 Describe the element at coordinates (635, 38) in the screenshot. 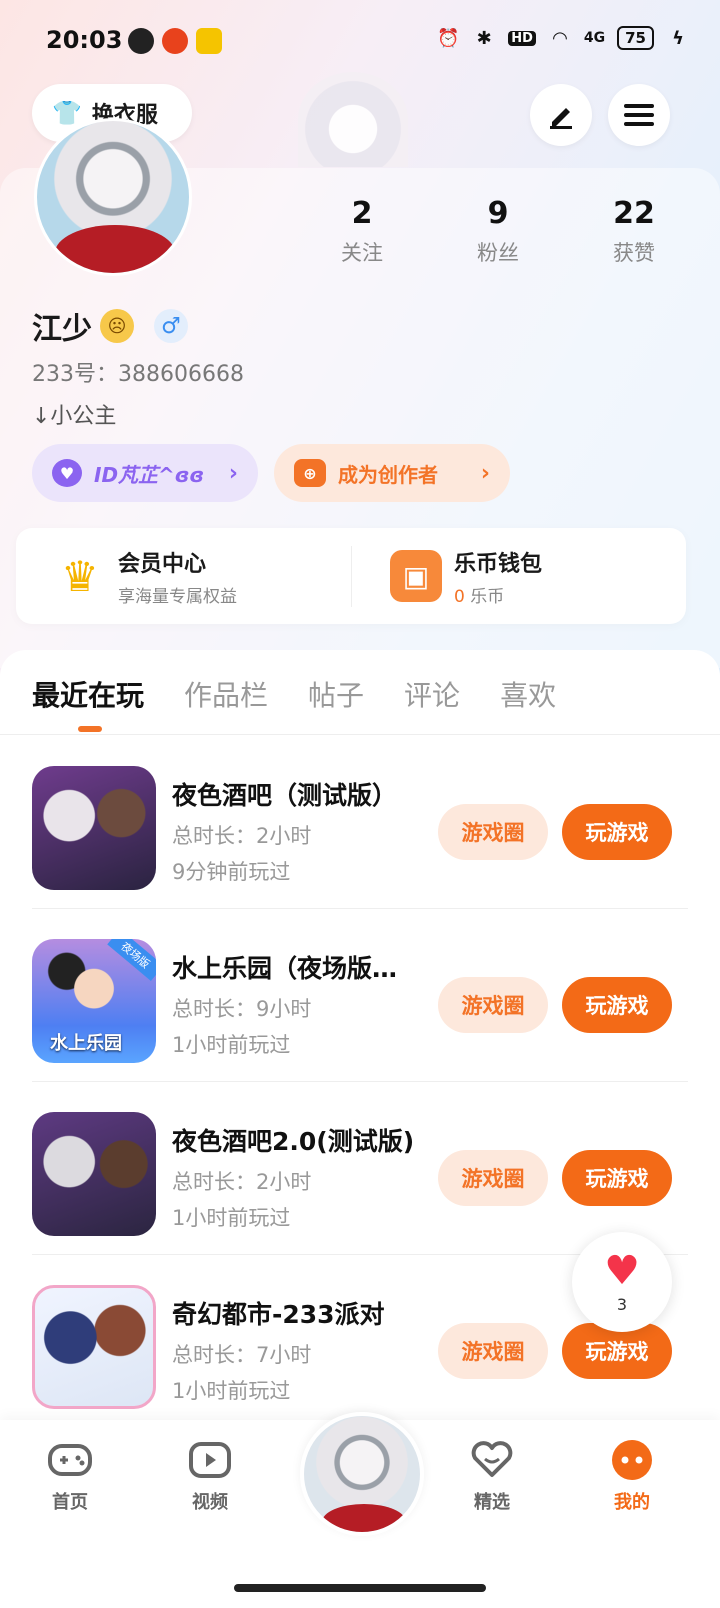

I see `battery-icon: 75` at that location.